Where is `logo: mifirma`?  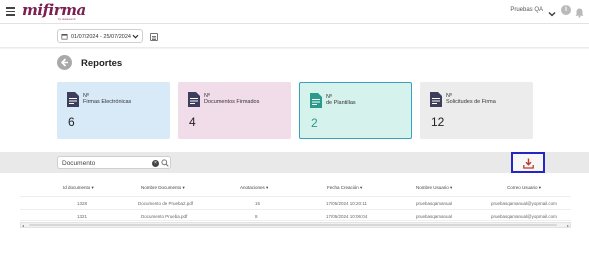
logo: mifirma is located at coordinates (54, 10).